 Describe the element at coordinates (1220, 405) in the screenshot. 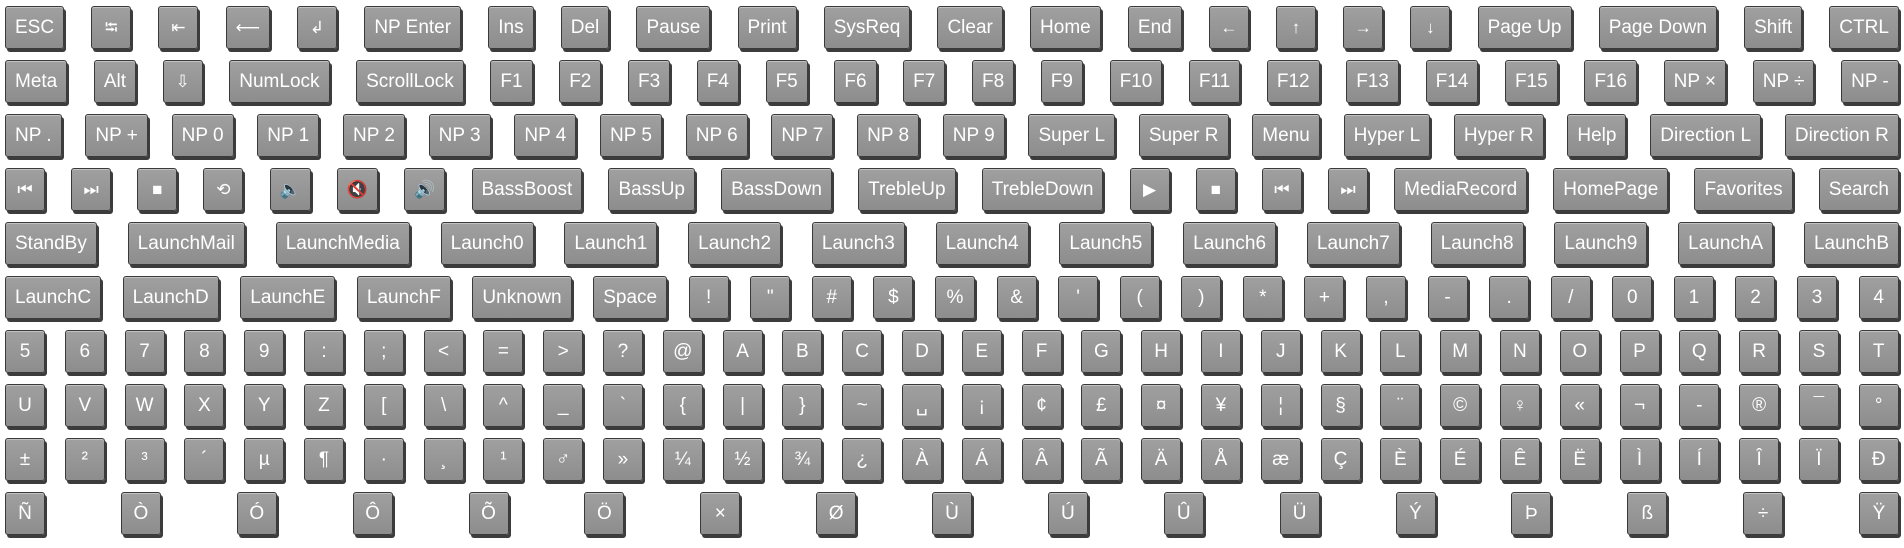

I see `key-symbol: ¥` at that location.